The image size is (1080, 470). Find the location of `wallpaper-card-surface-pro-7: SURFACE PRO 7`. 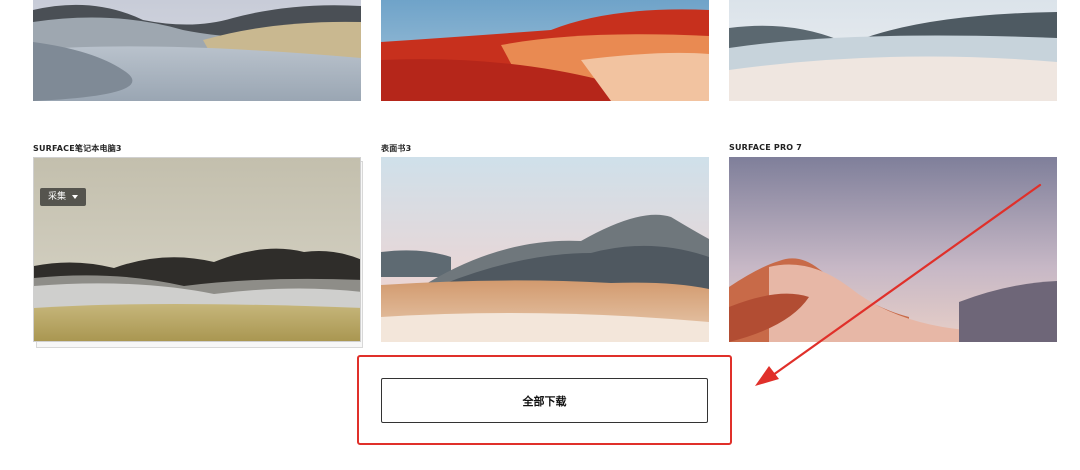

wallpaper-card-surface-pro-7: SURFACE PRO 7 is located at coordinates (893, 243).